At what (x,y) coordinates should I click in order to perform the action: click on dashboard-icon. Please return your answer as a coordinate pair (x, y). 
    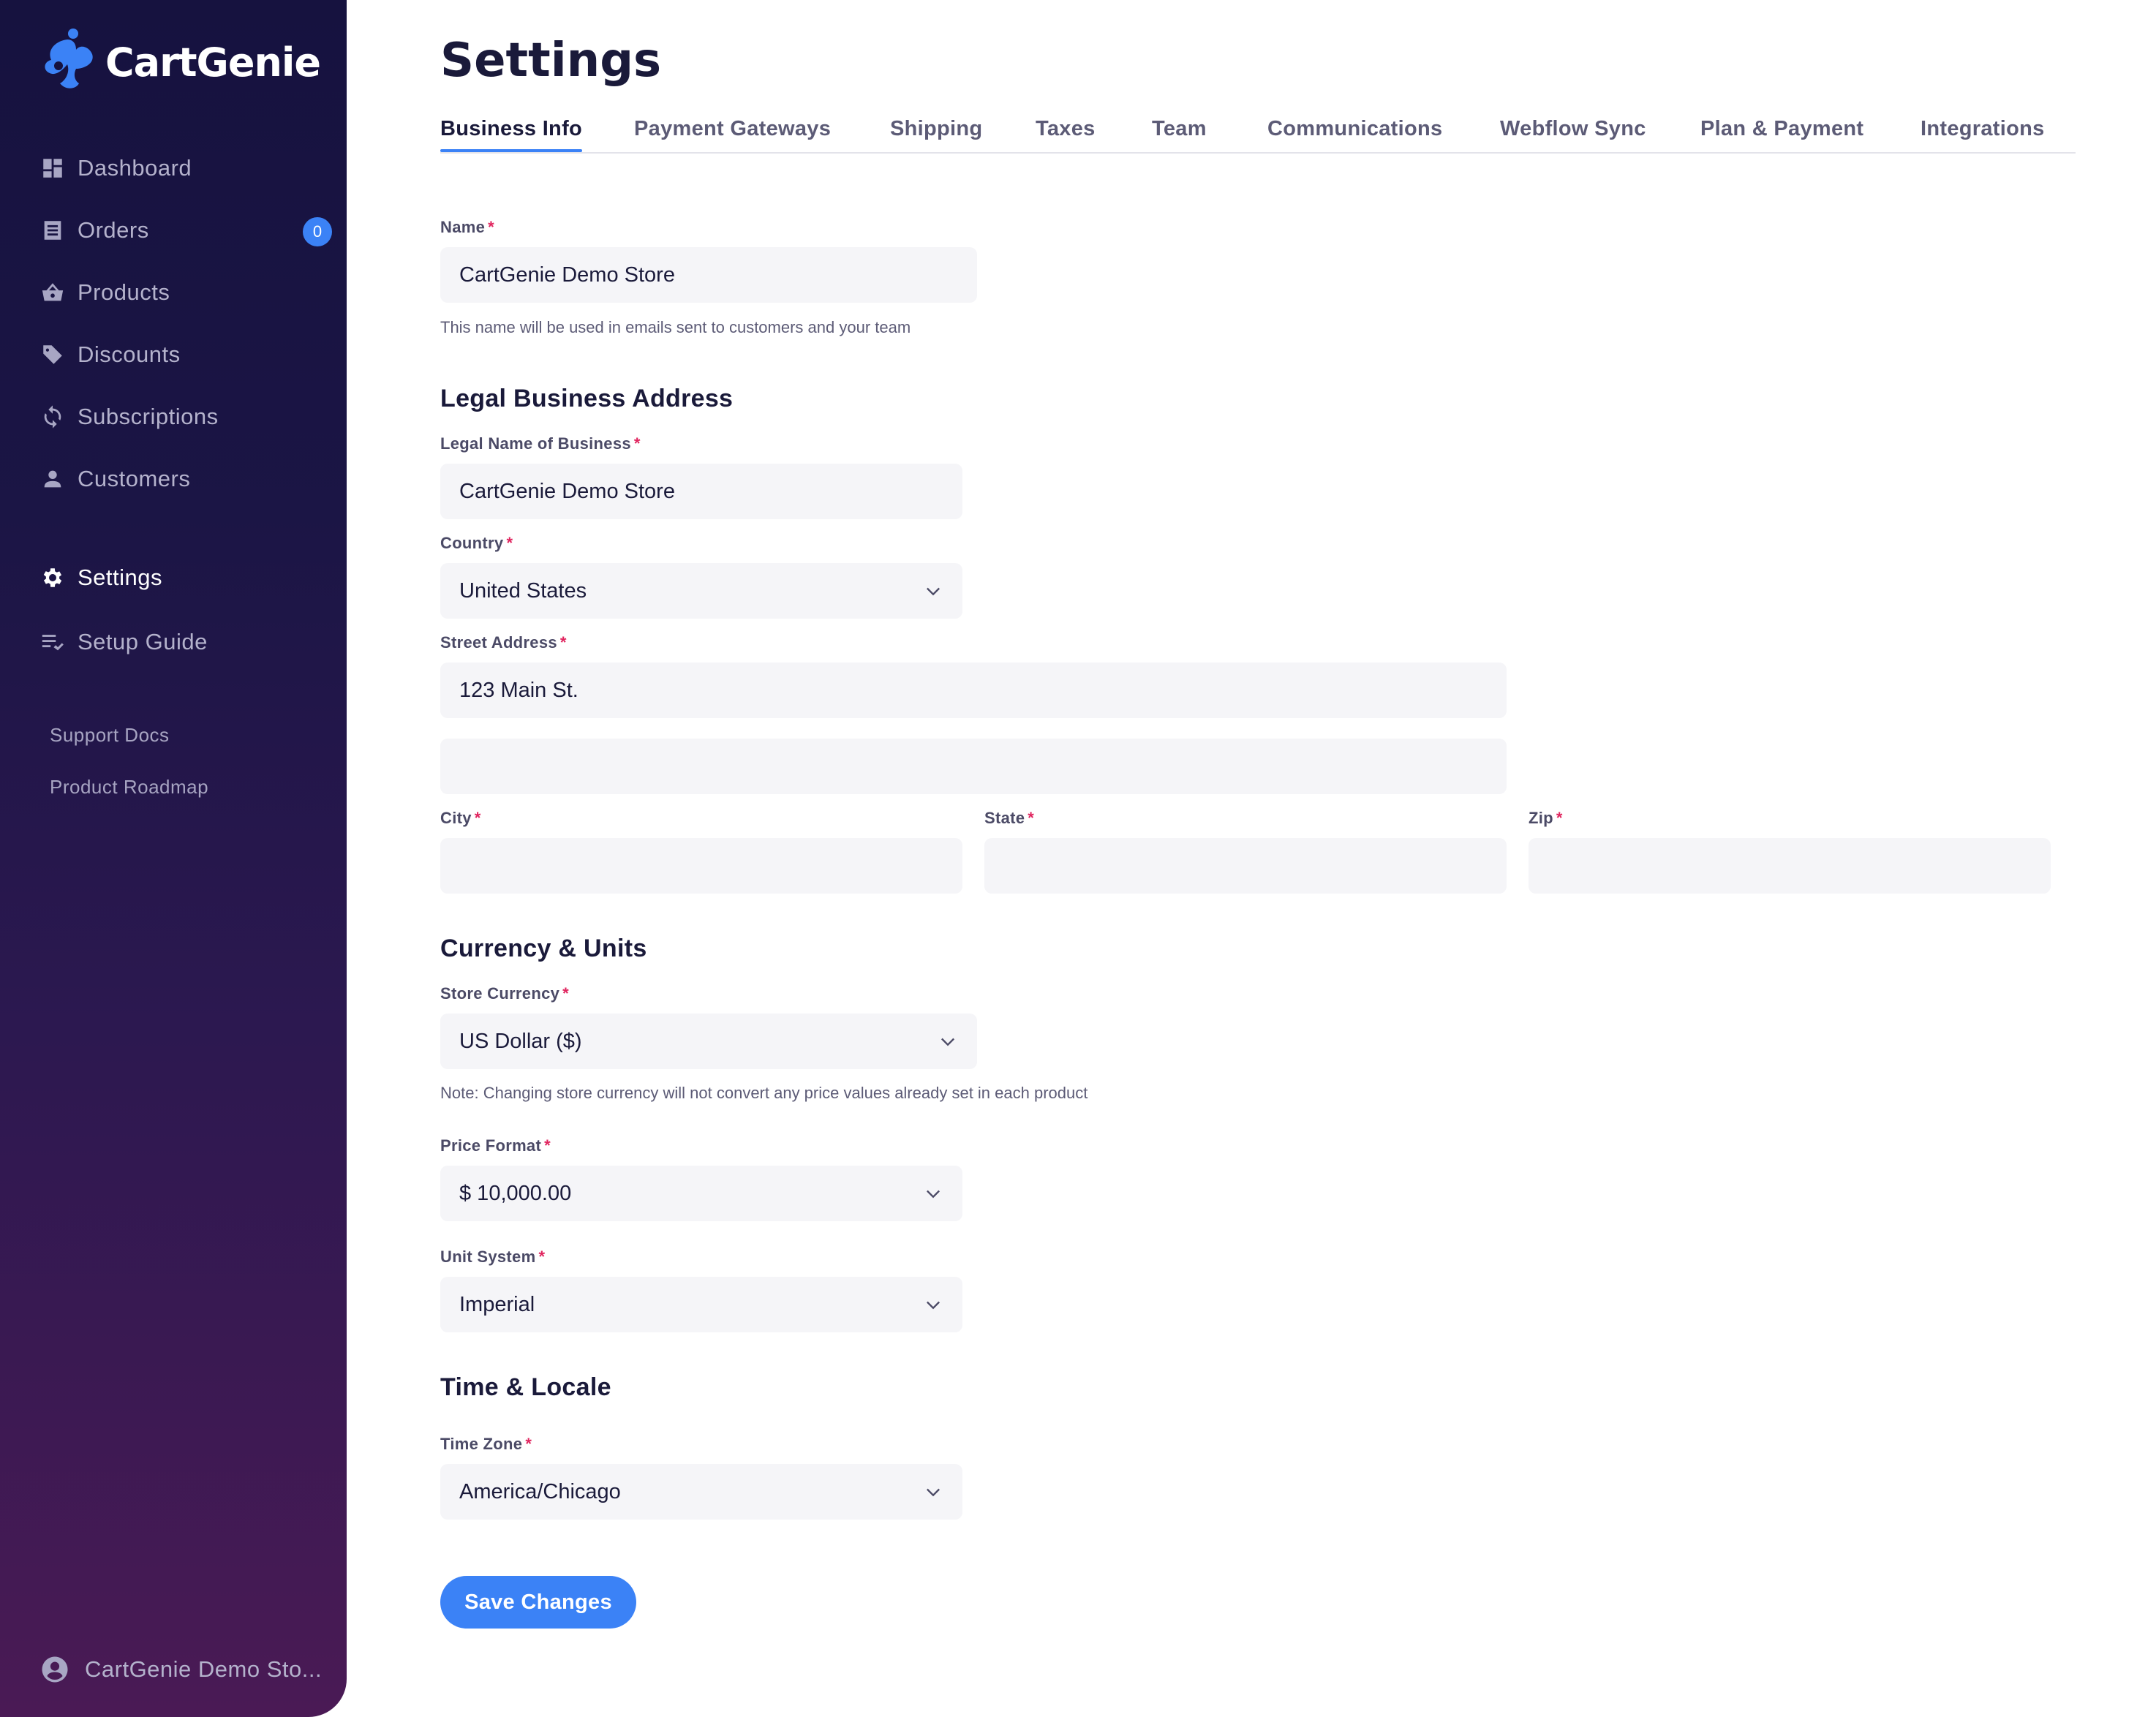
    Looking at the image, I should click on (52, 168).